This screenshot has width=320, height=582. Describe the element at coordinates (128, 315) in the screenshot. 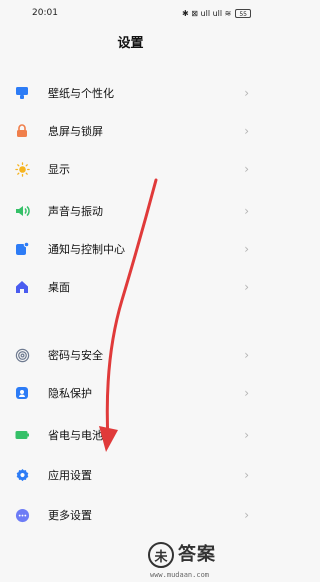

I see `annotation-arrow` at that location.